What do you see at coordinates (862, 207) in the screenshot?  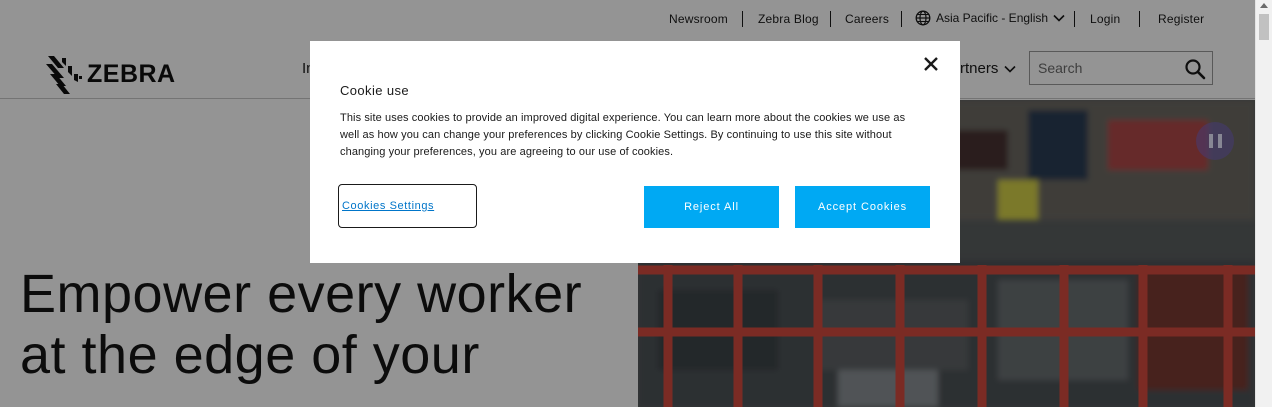 I see `accept-cookies-button: Accept Cookies` at bounding box center [862, 207].